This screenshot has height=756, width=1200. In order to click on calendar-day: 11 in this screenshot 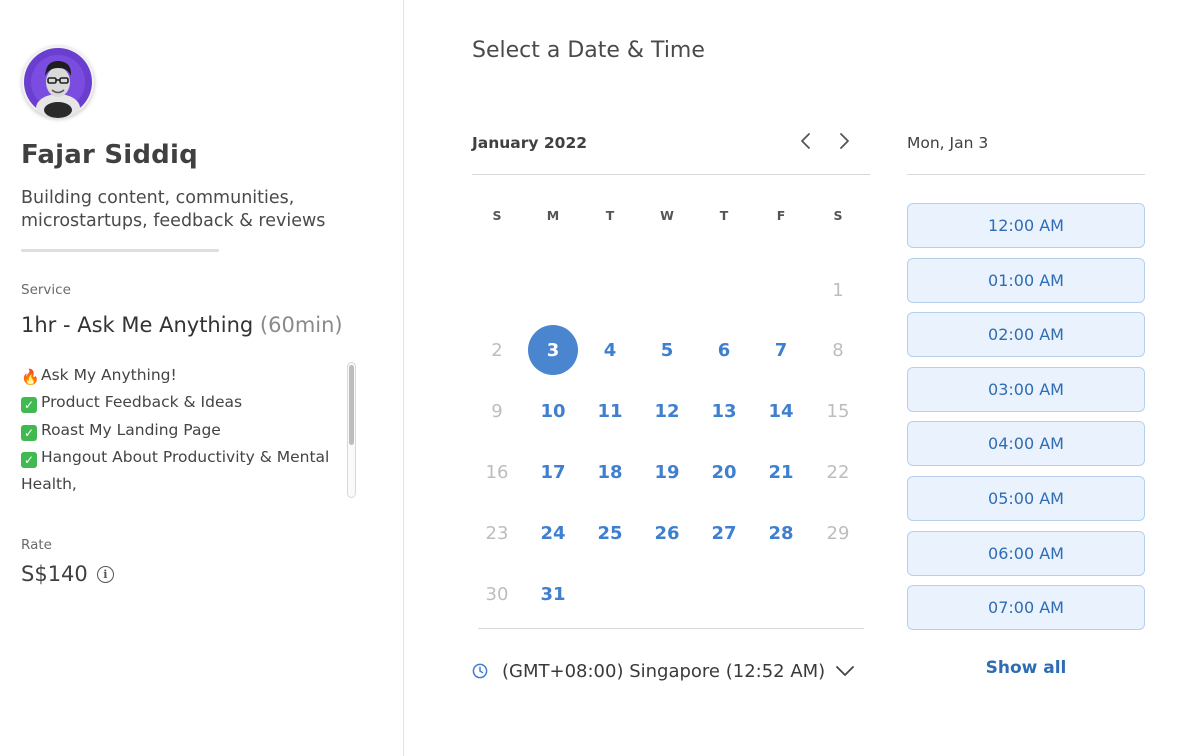, I will do `click(610, 411)`.